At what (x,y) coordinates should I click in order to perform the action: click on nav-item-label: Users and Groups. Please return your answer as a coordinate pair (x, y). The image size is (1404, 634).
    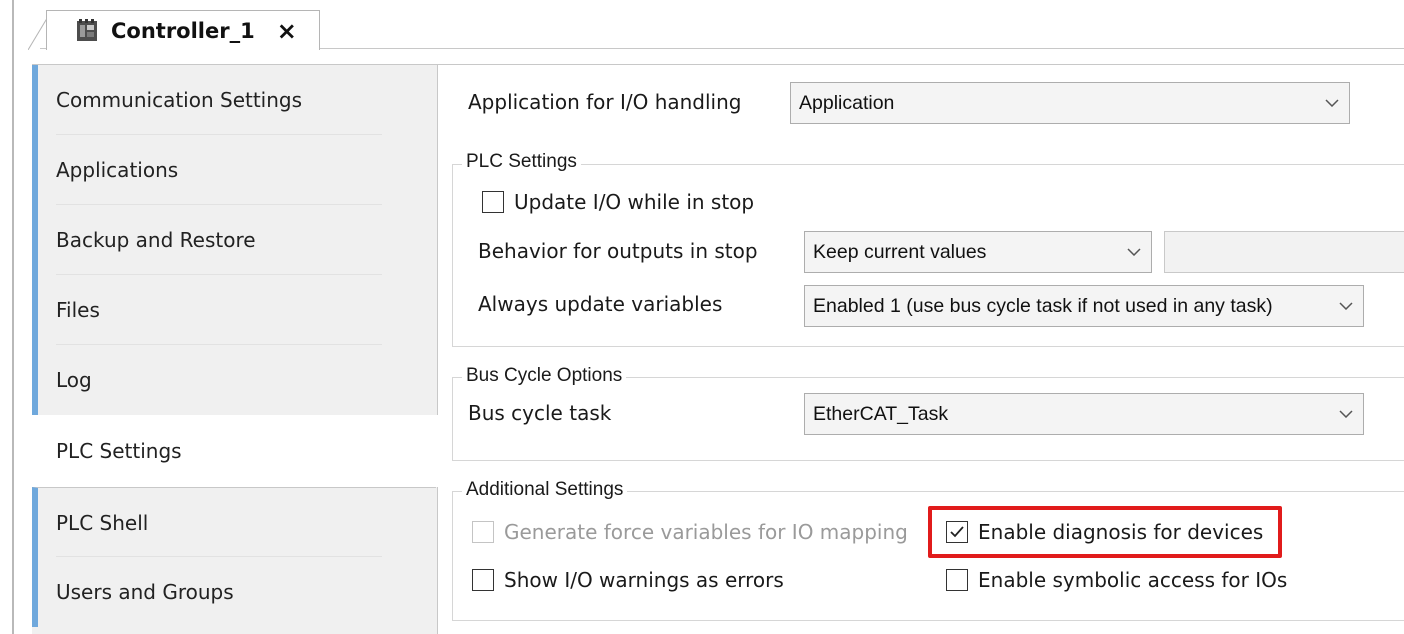
    Looking at the image, I should click on (145, 592).